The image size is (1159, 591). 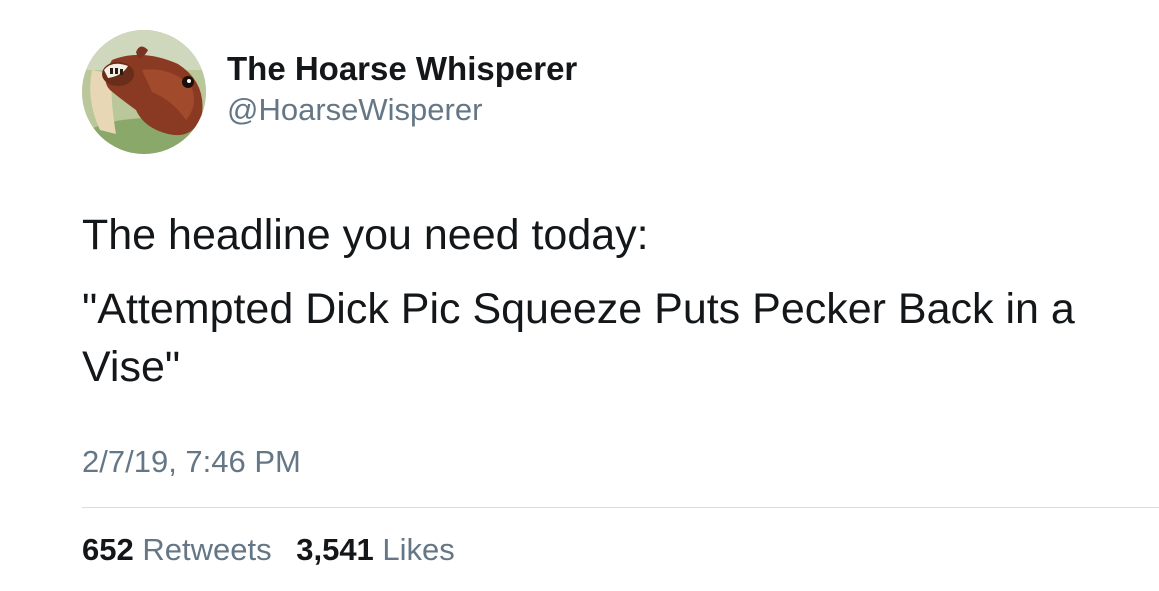 I want to click on likes-label: Likes, so click(x=418, y=549).